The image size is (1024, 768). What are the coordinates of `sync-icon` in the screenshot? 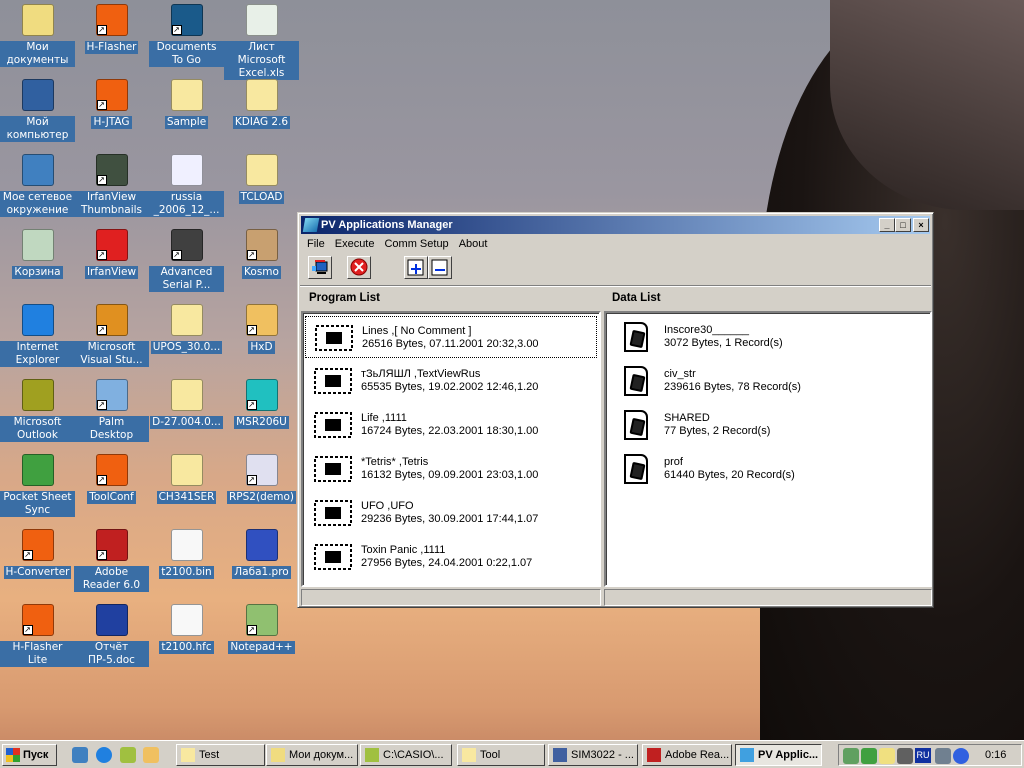 It's located at (869, 756).